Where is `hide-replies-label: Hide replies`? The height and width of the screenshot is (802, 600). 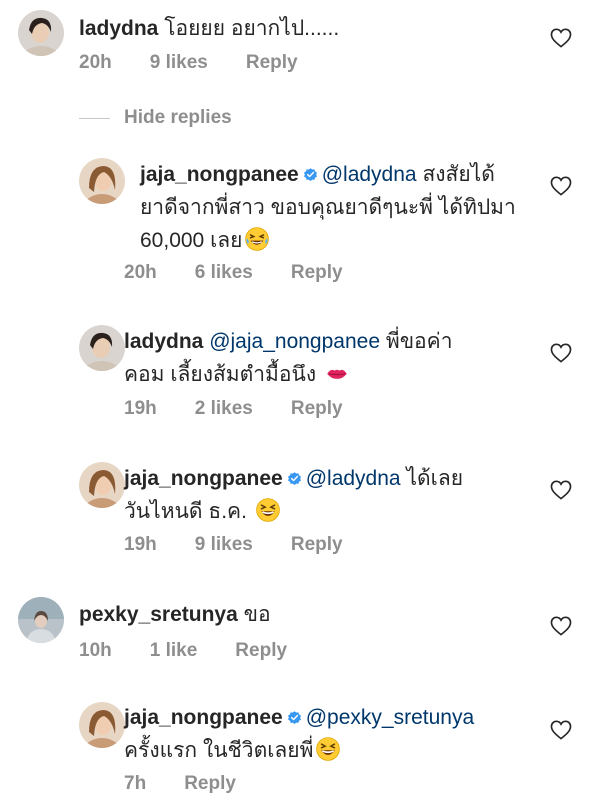
hide-replies-label: Hide replies is located at coordinates (178, 117).